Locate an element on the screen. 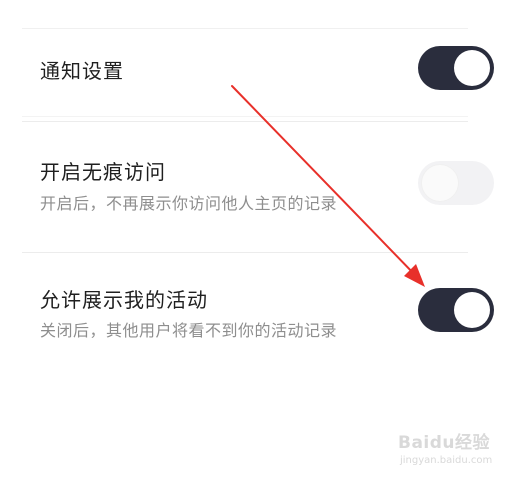 The width and height of the screenshot is (517, 477). incognito-visit-toggle is located at coordinates (456, 183).